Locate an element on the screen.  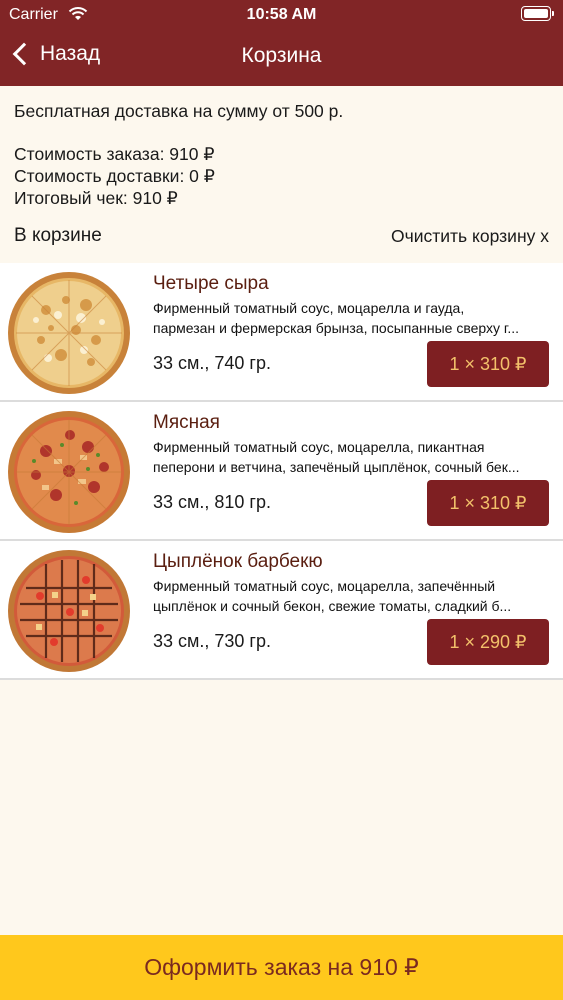
free-delivery-note: Бесплатная доставка на сумму от 500 р. is located at coordinates (179, 111).